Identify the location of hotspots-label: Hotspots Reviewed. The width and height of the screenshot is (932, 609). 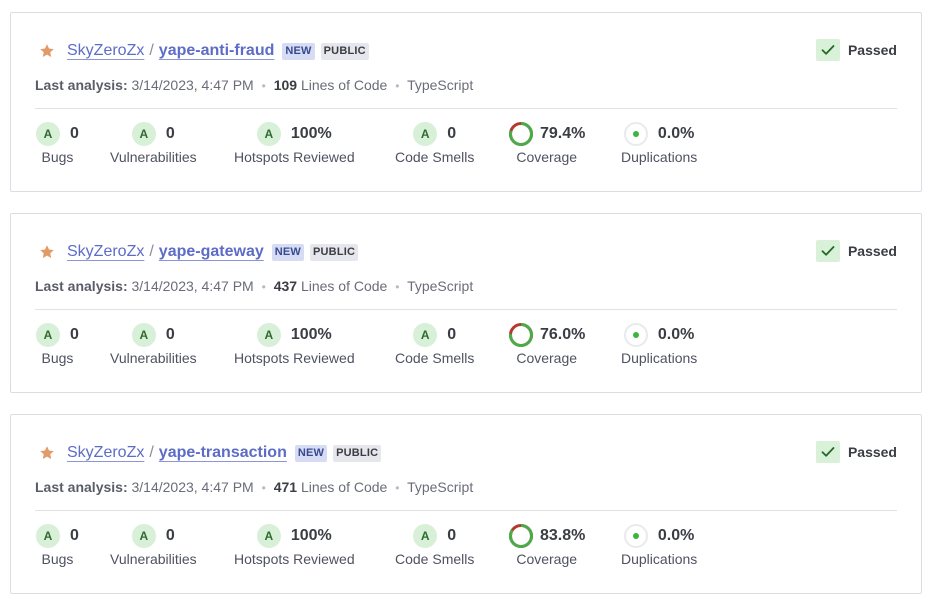
(294, 559).